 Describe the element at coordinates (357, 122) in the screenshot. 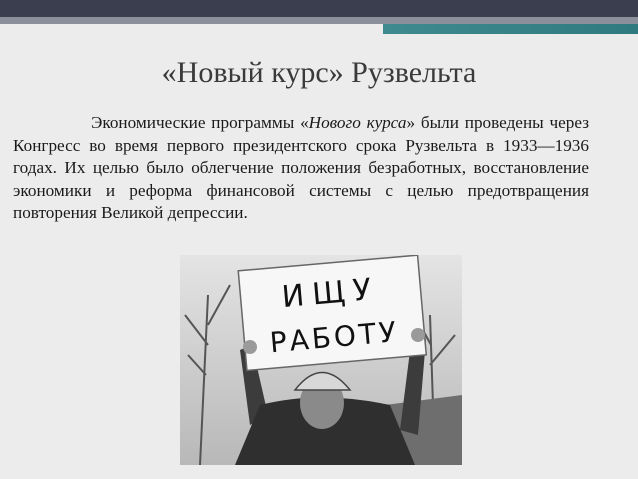

I see `paragraph-italic: Нового курса` at that location.